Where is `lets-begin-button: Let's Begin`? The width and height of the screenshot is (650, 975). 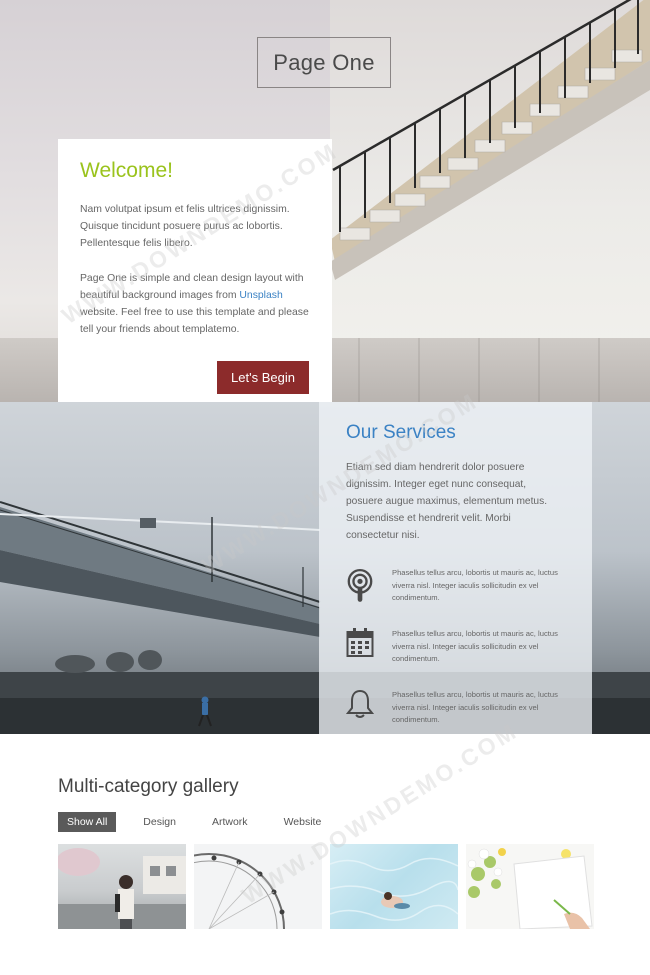
lets-begin-button: Let's Begin is located at coordinates (263, 377).